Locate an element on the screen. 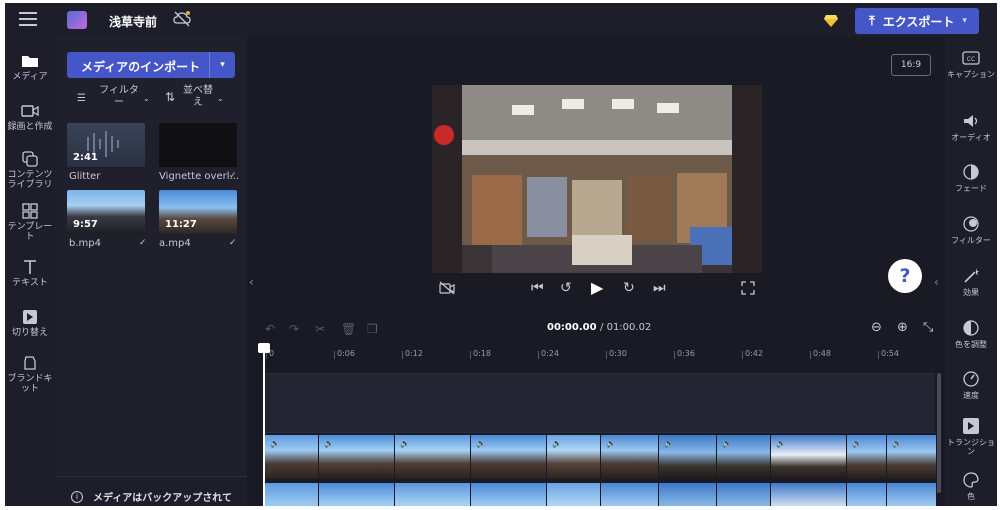 This screenshot has width=1000, height=510. nav-item-templates: テンプレート is located at coordinates (30, 222).